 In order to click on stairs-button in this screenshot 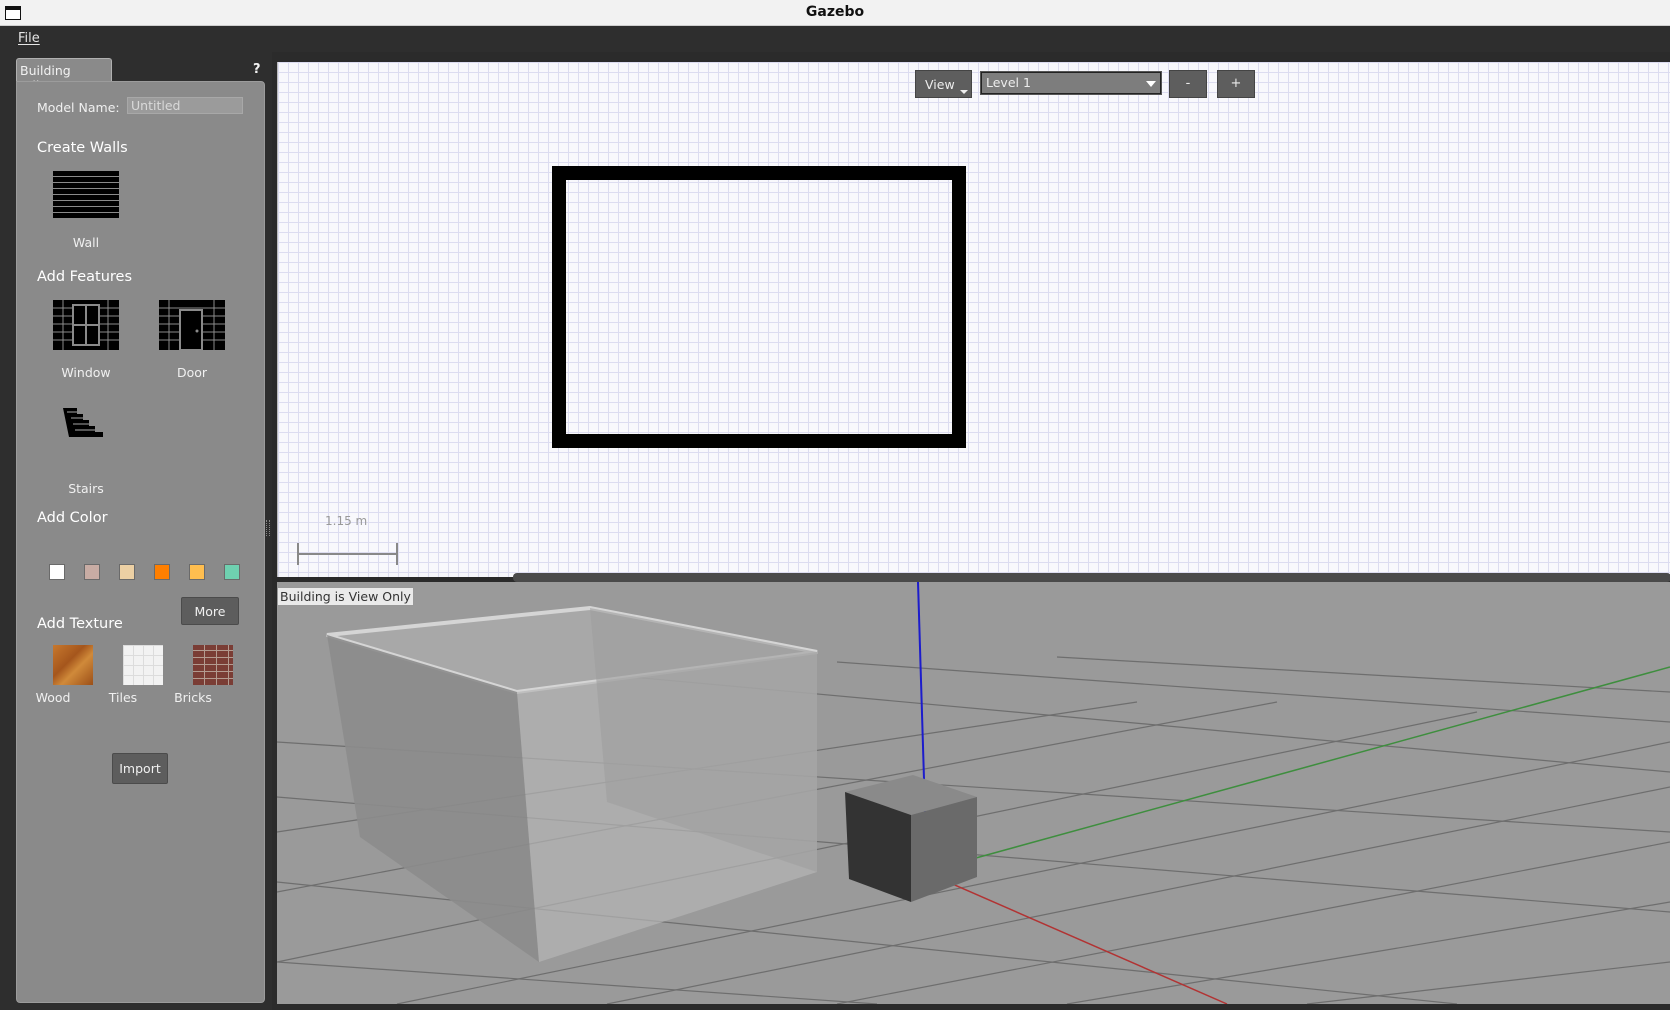, I will do `click(84, 422)`.